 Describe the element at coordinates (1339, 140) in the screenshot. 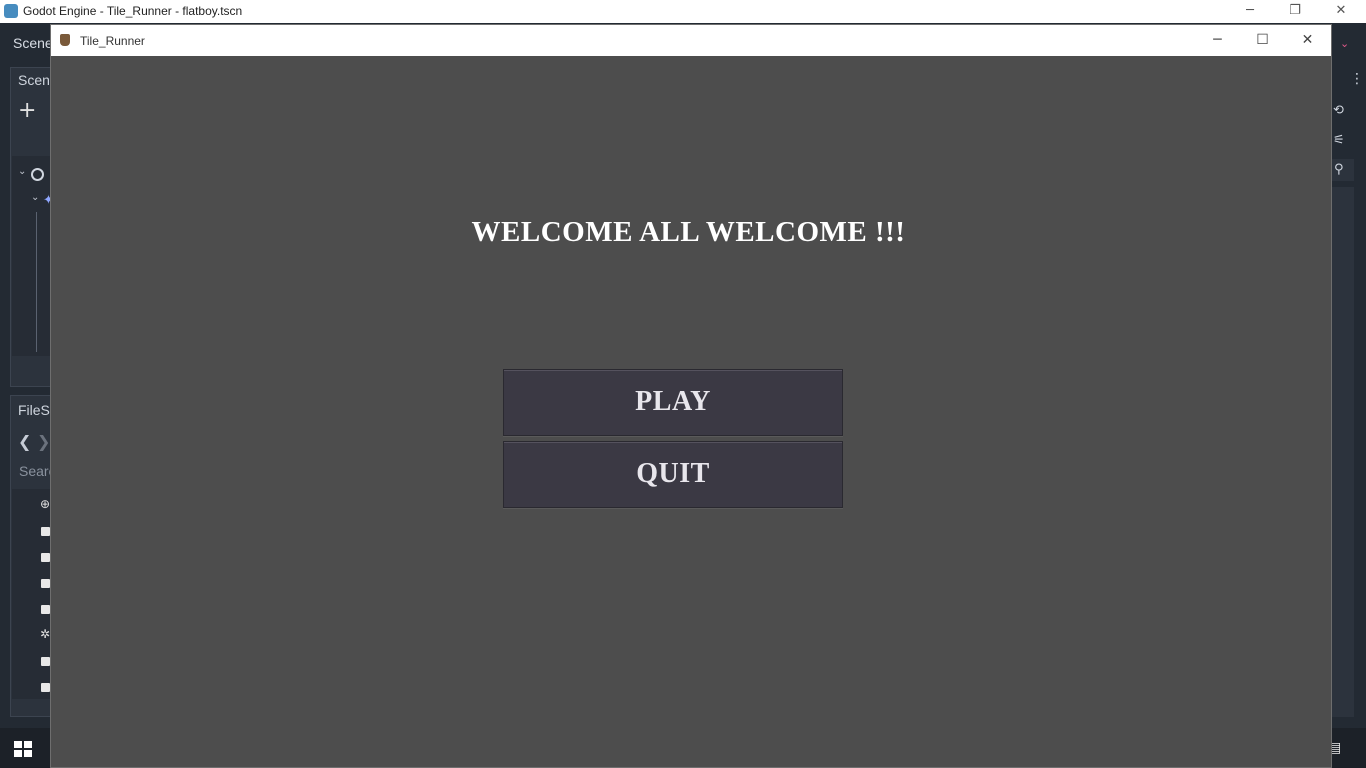

I see `filter-icon: ⚟` at that location.